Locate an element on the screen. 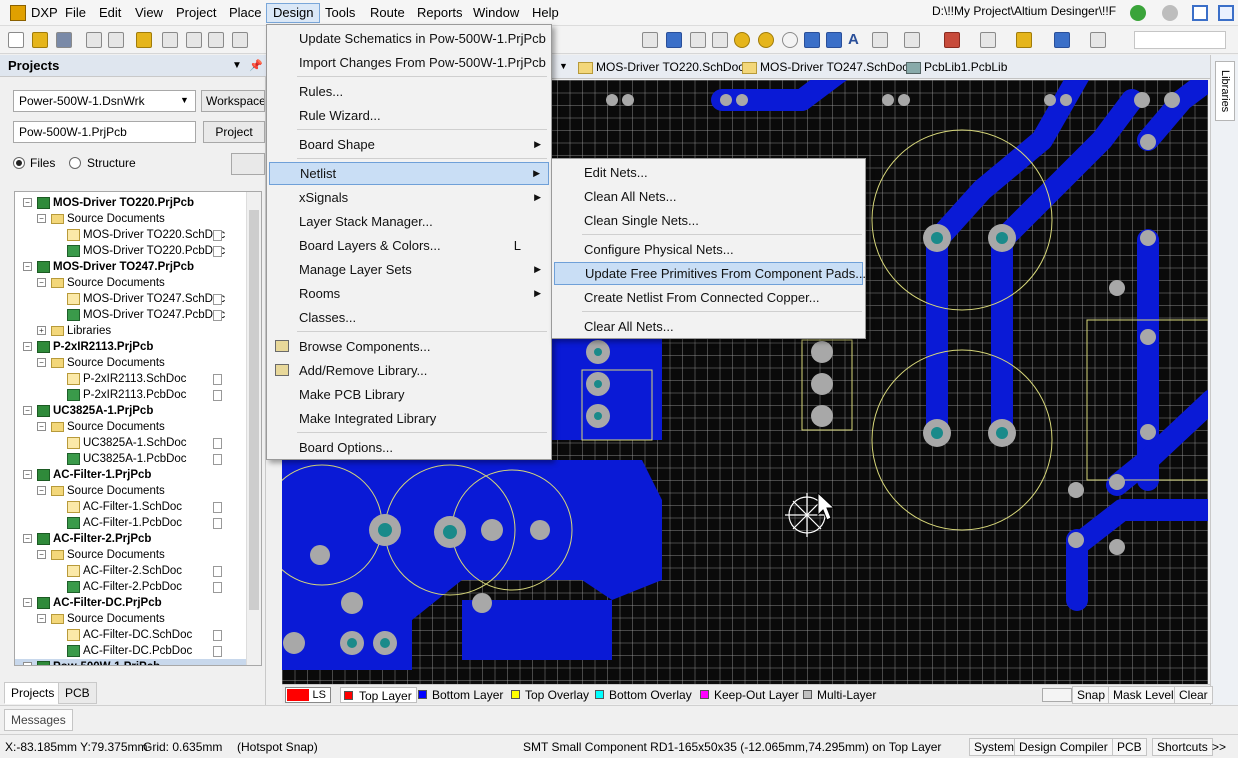 Image resolution: width=1238 pixels, height=758 pixels. design-menu-item-make-pcb-library: Make PCB Library is located at coordinates (409, 394).